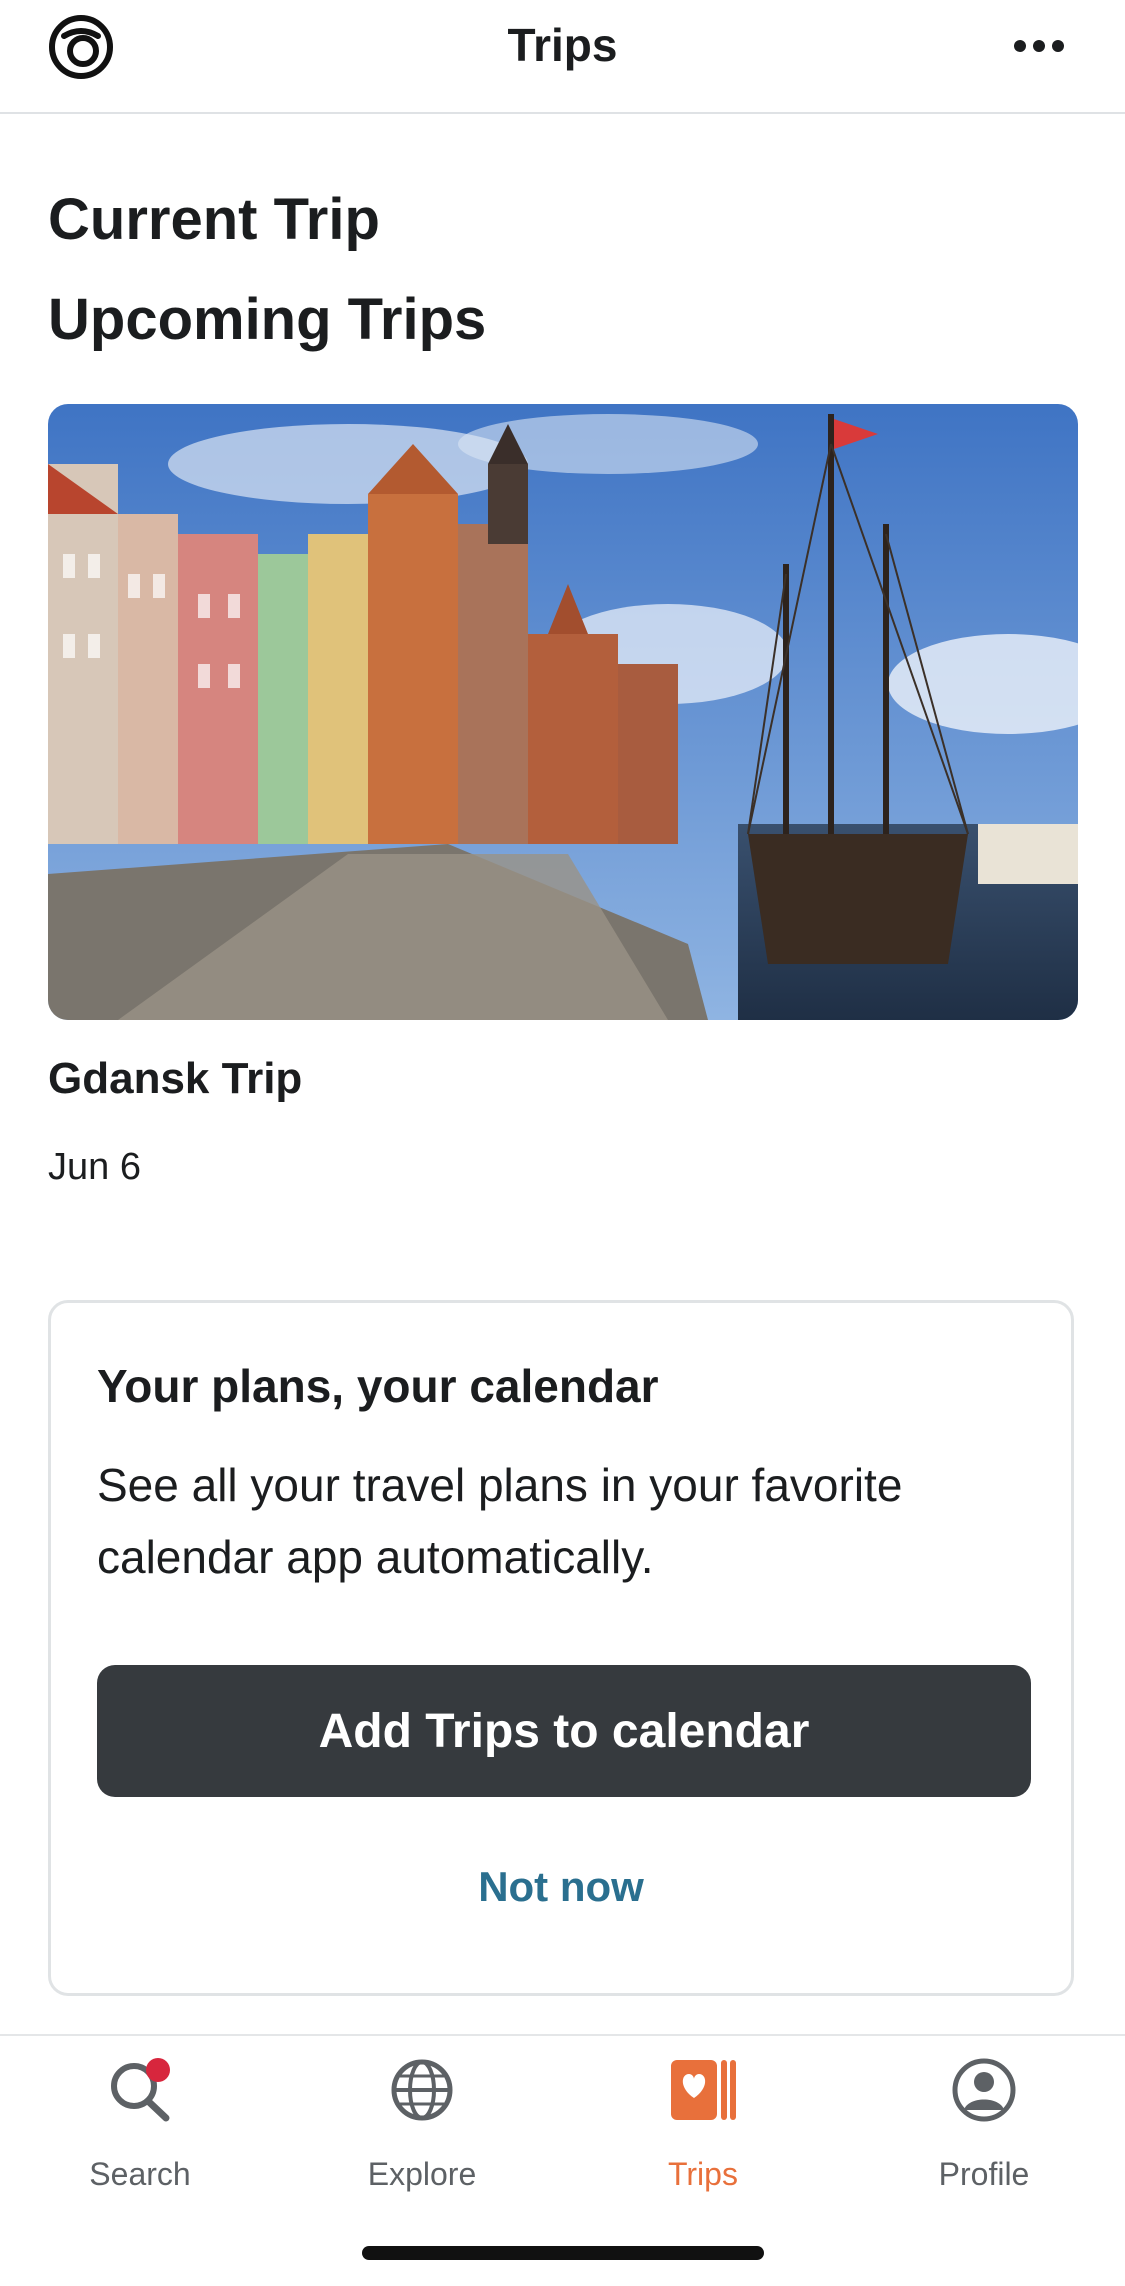 The width and height of the screenshot is (1125, 2286). What do you see at coordinates (214, 219) in the screenshot?
I see `current-trip-heading: Current Trip` at bounding box center [214, 219].